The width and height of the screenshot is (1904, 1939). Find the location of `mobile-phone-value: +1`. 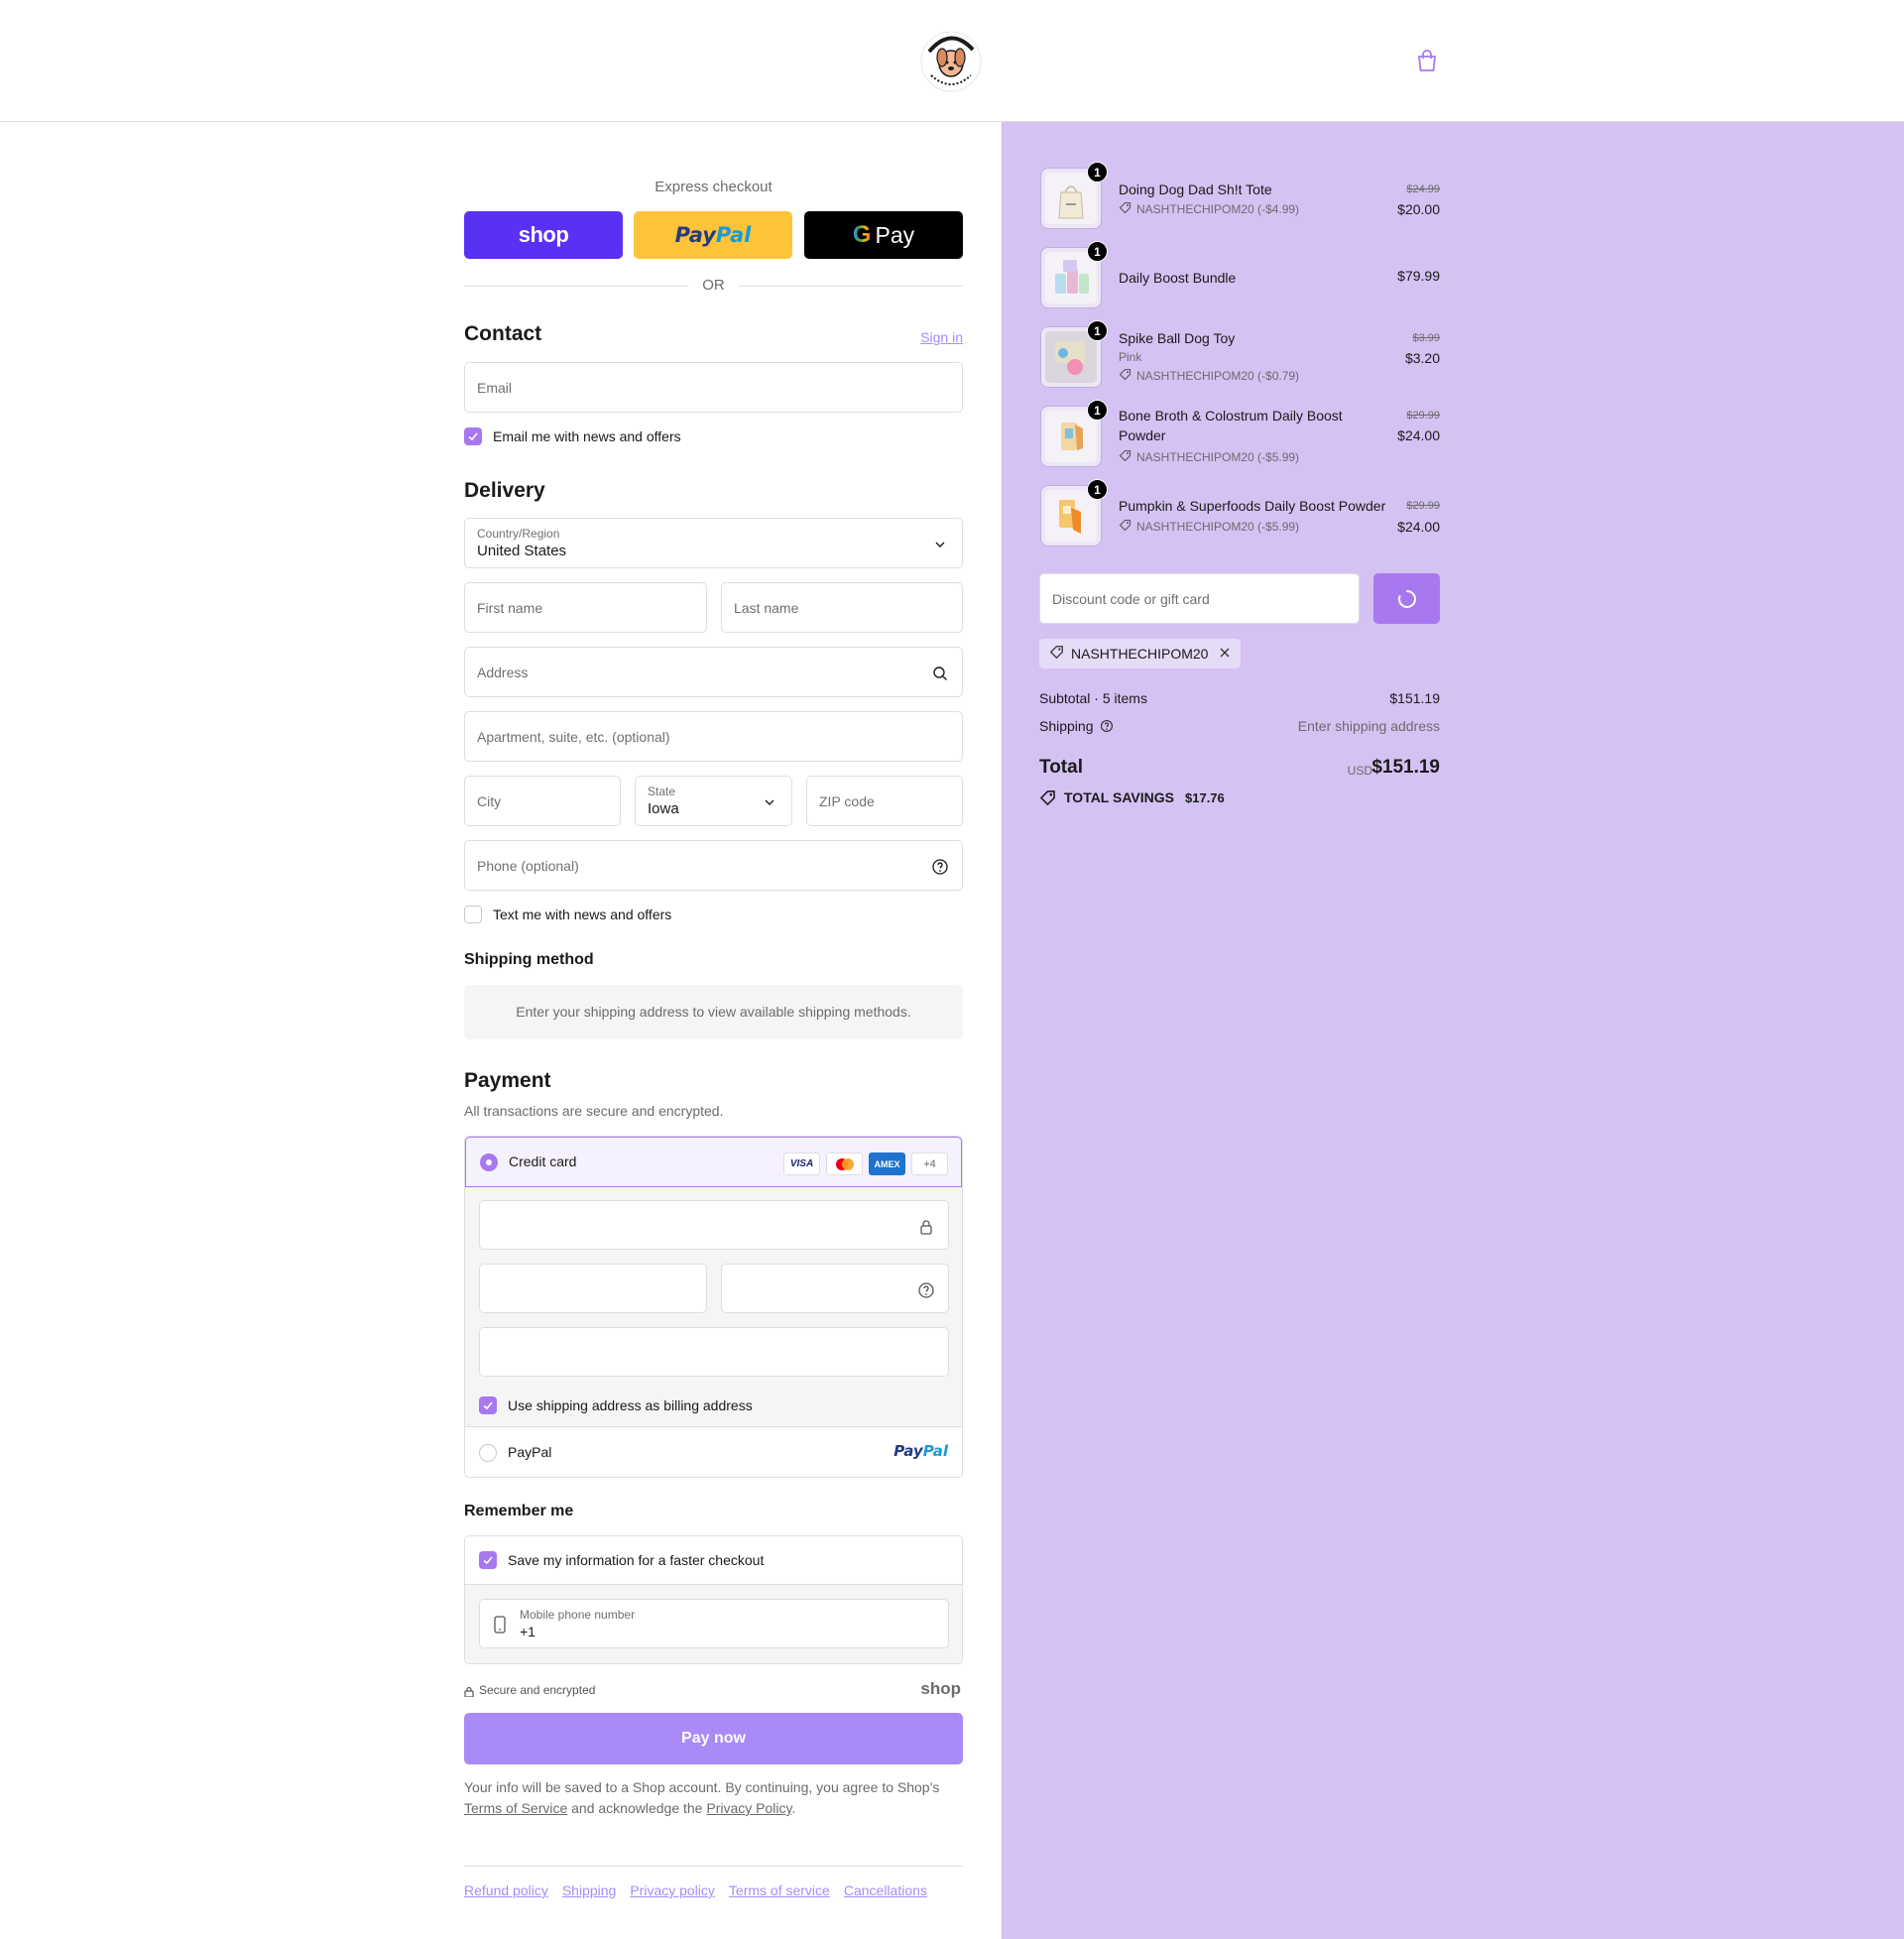

mobile-phone-value: +1 is located at coordinates (528, 1631).